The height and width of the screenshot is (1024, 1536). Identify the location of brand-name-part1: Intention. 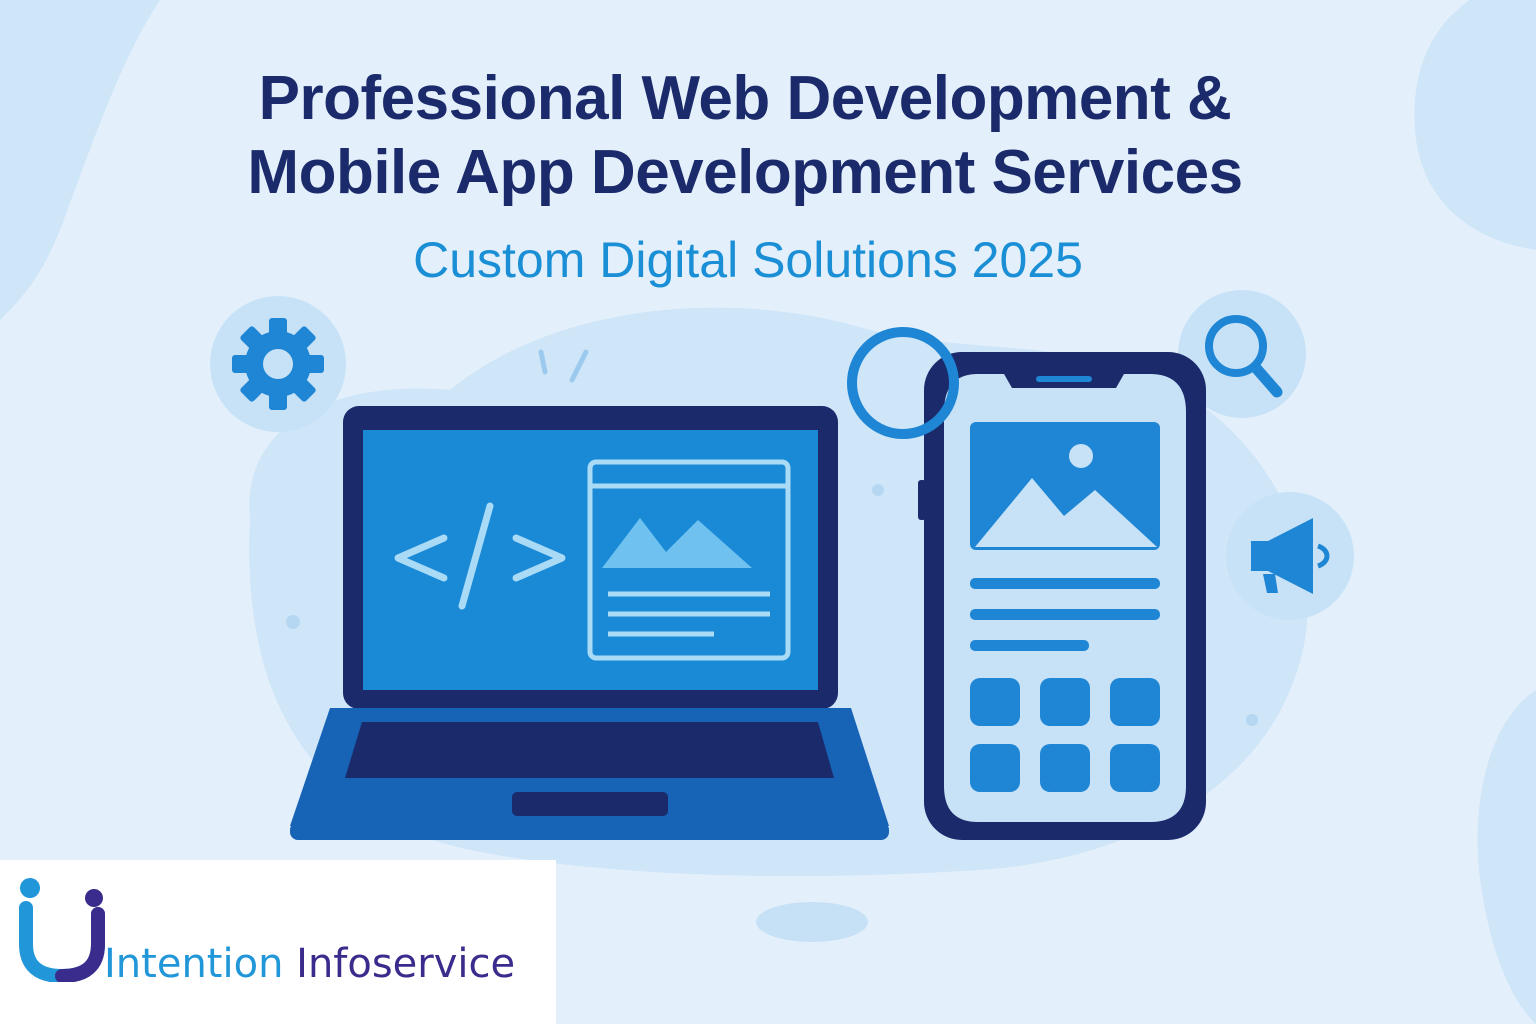
(194, 964).